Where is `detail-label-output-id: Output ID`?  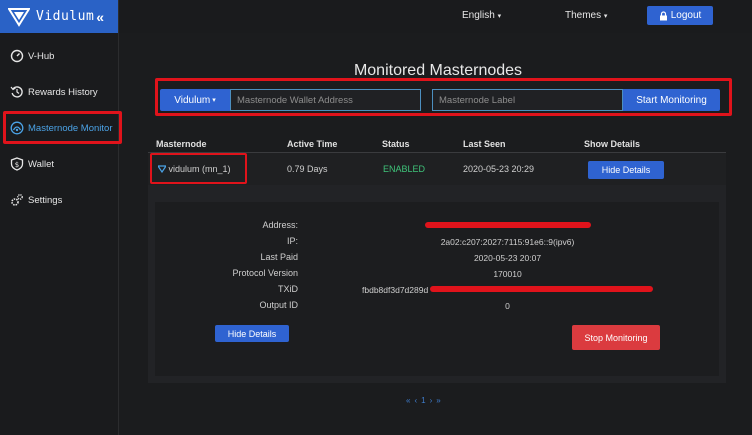 detail-label-output-id: Output ID is located at coordinates (278, 305).